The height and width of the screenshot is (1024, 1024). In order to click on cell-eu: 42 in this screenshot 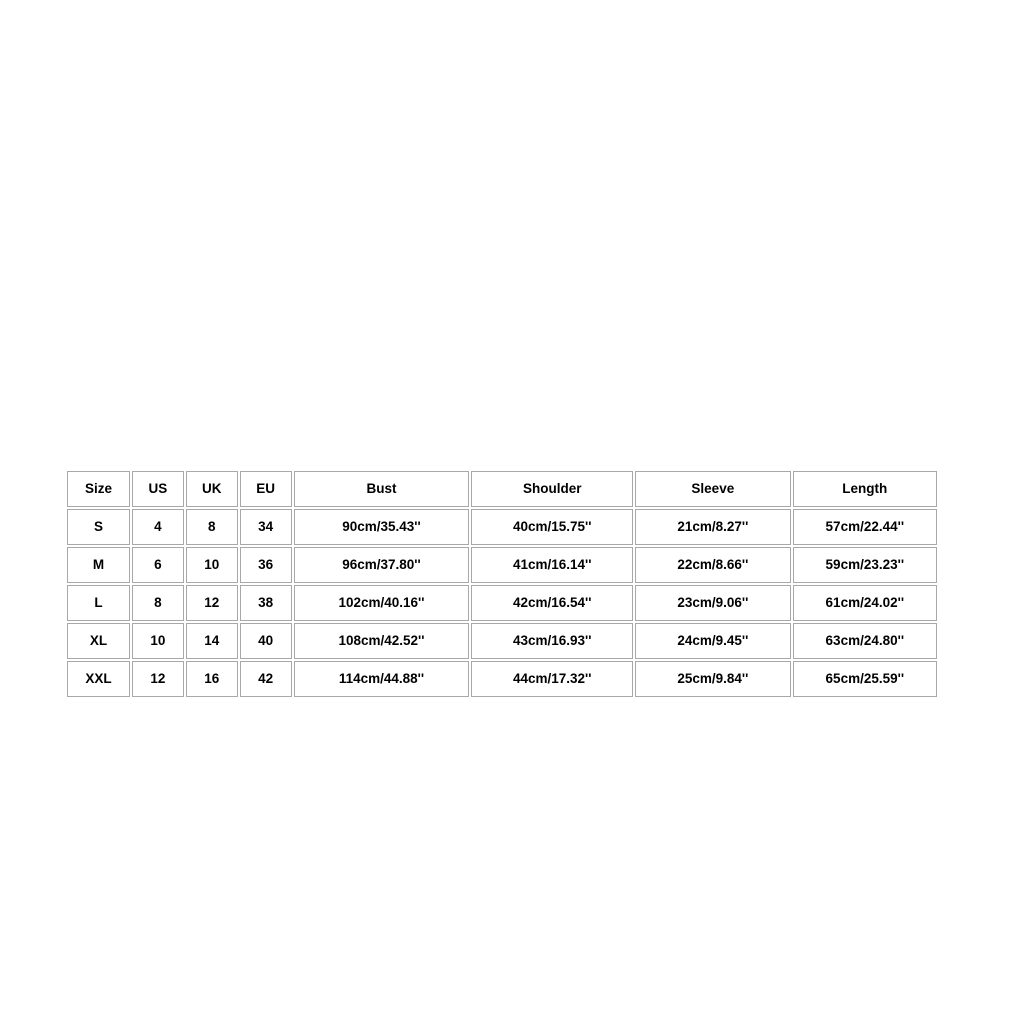, I will do `click(265, 679)`.